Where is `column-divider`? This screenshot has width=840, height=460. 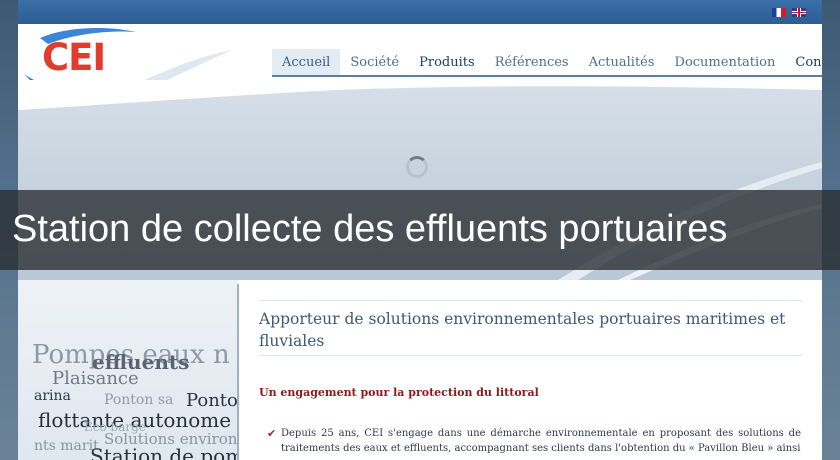
column-divider is located at coordinates (238, 372).